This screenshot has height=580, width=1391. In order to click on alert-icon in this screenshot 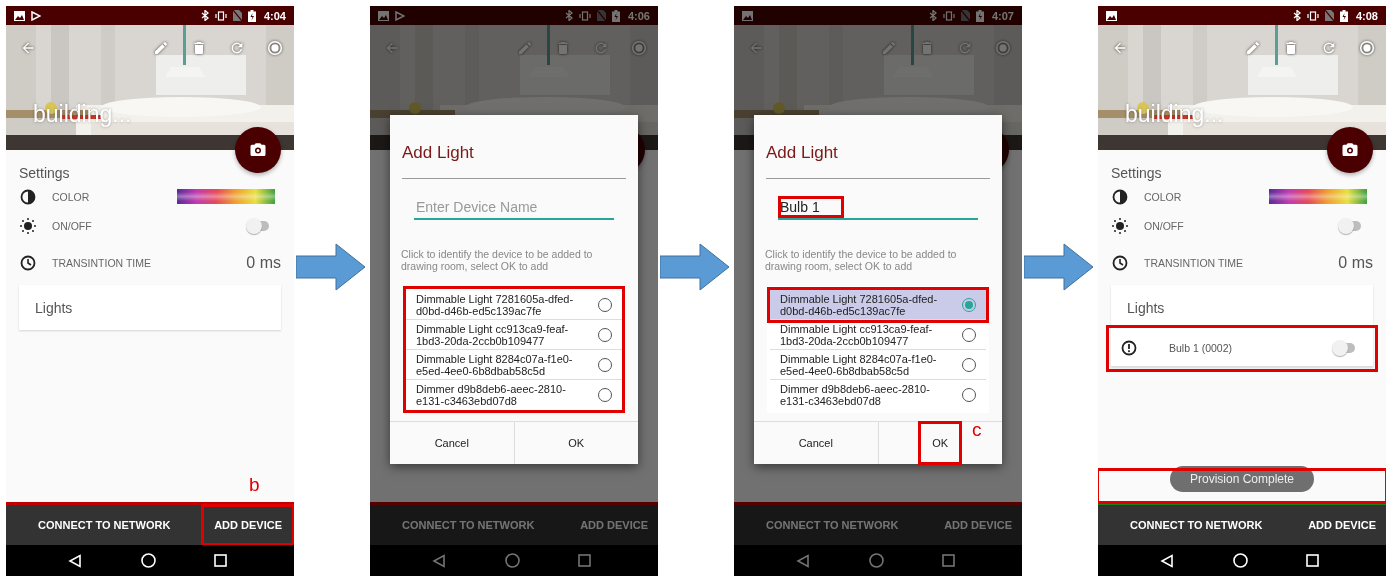, I will do `click(1129, 348)`.